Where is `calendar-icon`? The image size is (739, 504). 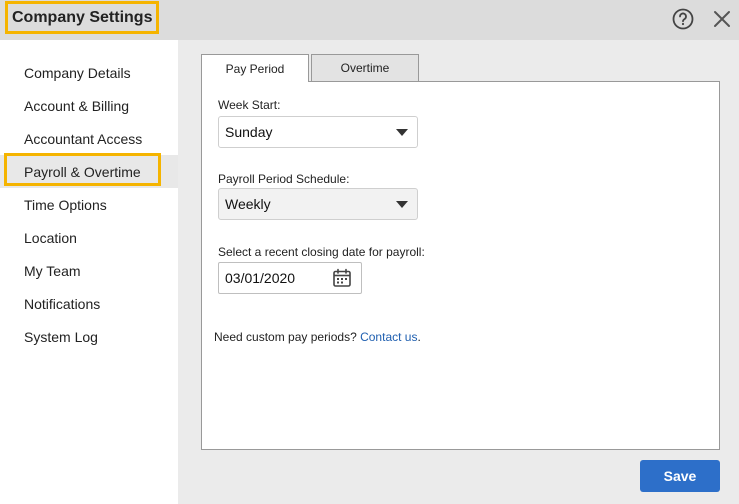 calendar-icon is located at coordinates (342, 278).